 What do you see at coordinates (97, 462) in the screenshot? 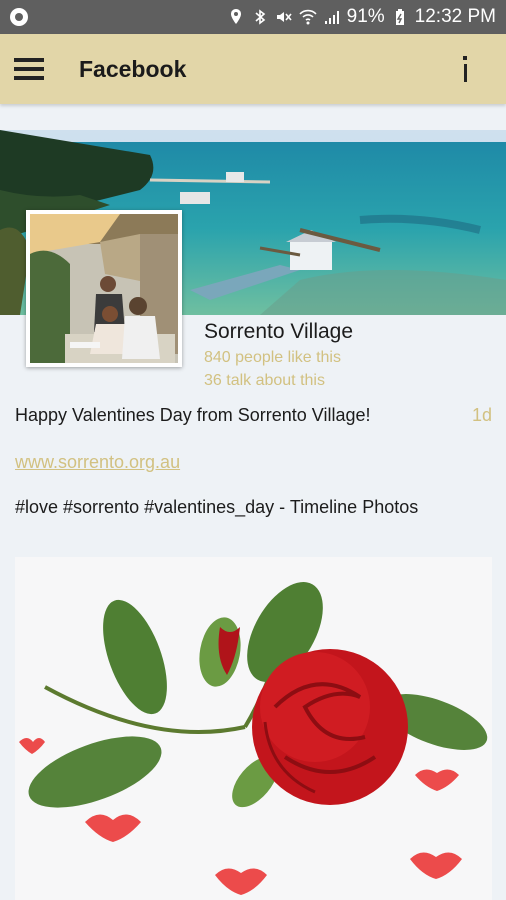
I see `post-link: www.sorrento.org.au` at bounding box center [97, 462].